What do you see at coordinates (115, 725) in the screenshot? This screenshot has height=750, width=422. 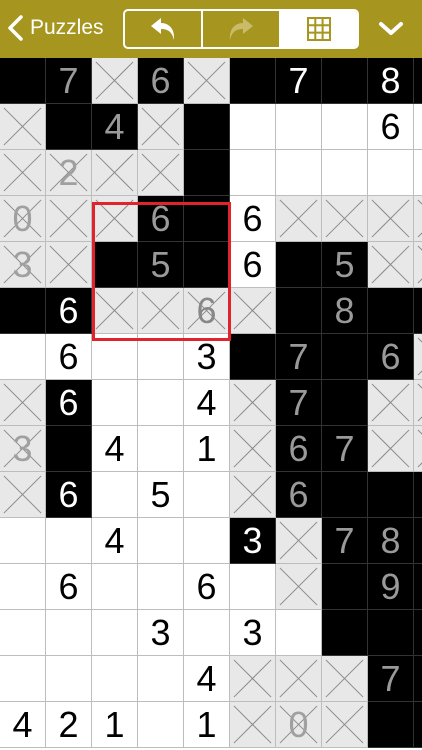 I see `grid-cell: 1` at bounding box center [115, 725].